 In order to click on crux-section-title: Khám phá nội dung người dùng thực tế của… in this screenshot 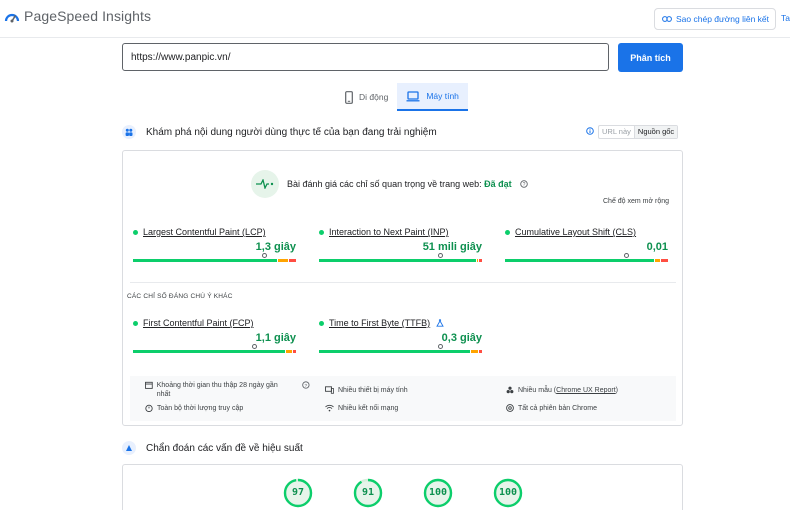, I will do `click(291, 132)`.